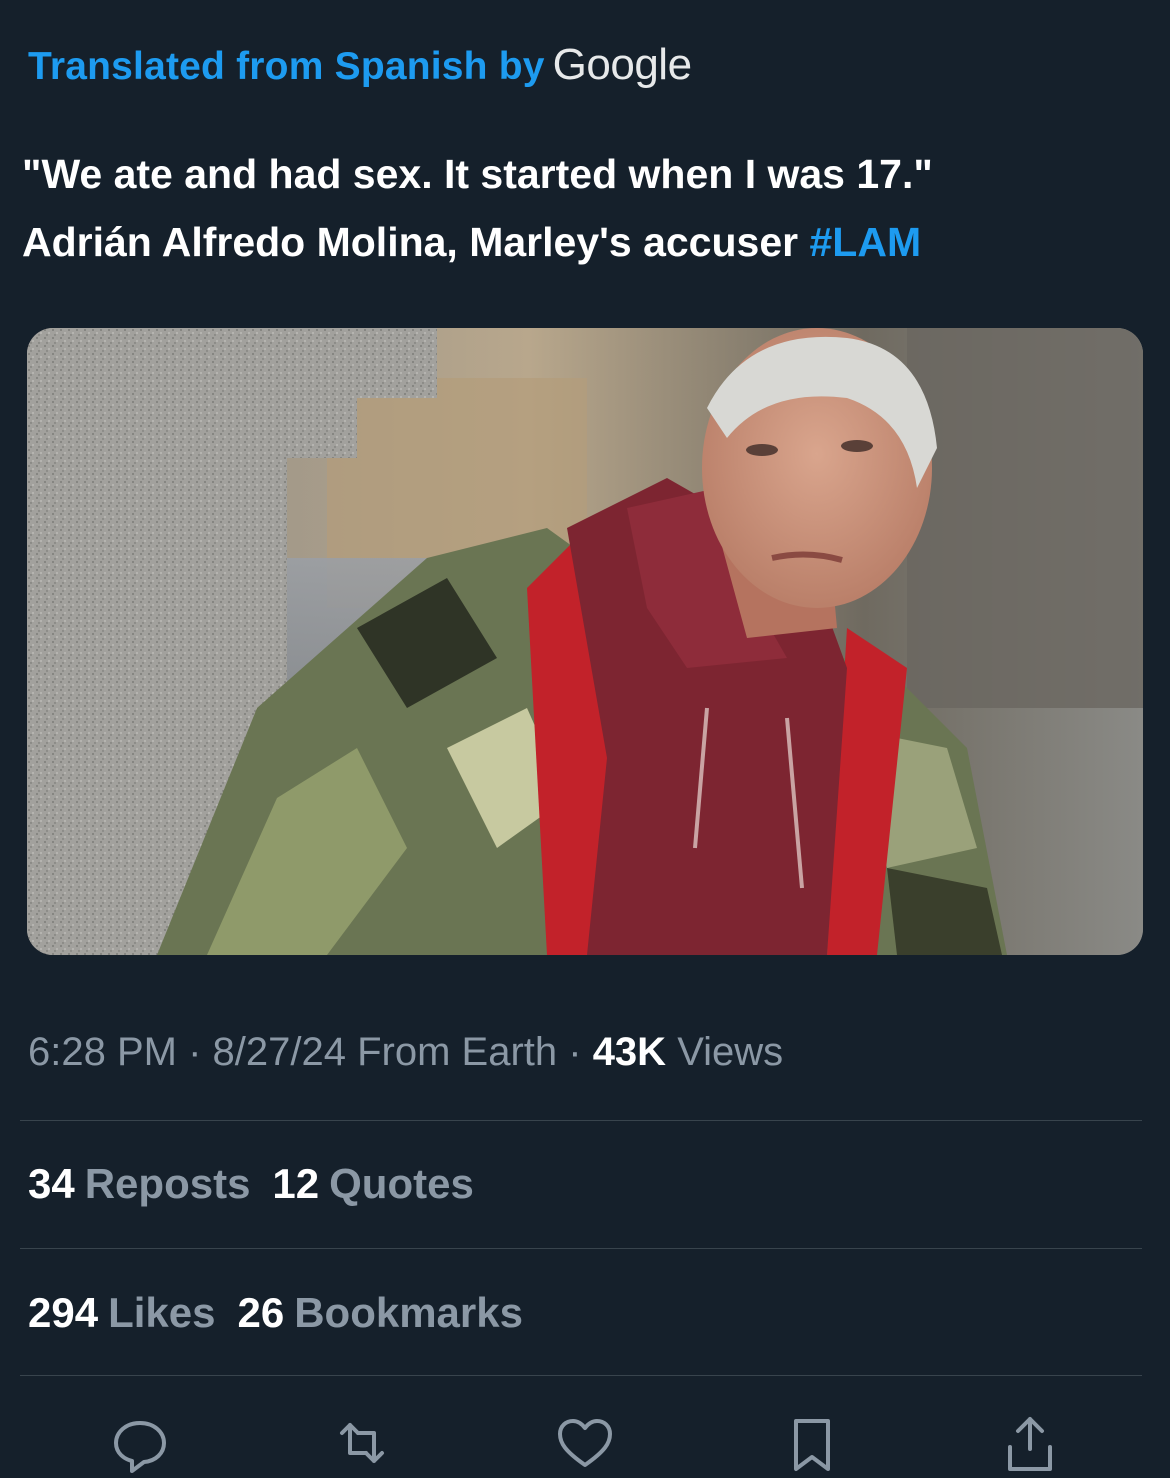  What do you see at coordinates (286, 66) in the screenshot?
I see `translation-prefix: Translated from Spanish by` at bounding box center [286, 66].